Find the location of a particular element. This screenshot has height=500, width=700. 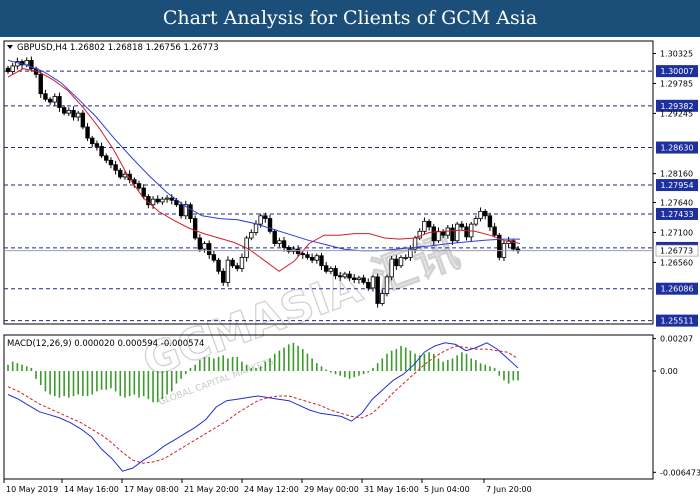

level-label: 1.28630 is located at coordinates (676, 148).